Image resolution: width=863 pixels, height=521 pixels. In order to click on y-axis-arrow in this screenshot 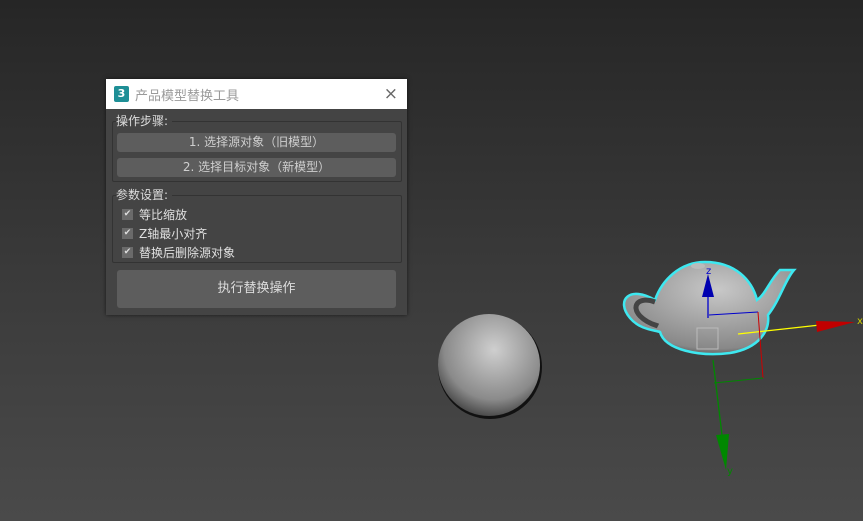, I will do `click(722, 452)`.